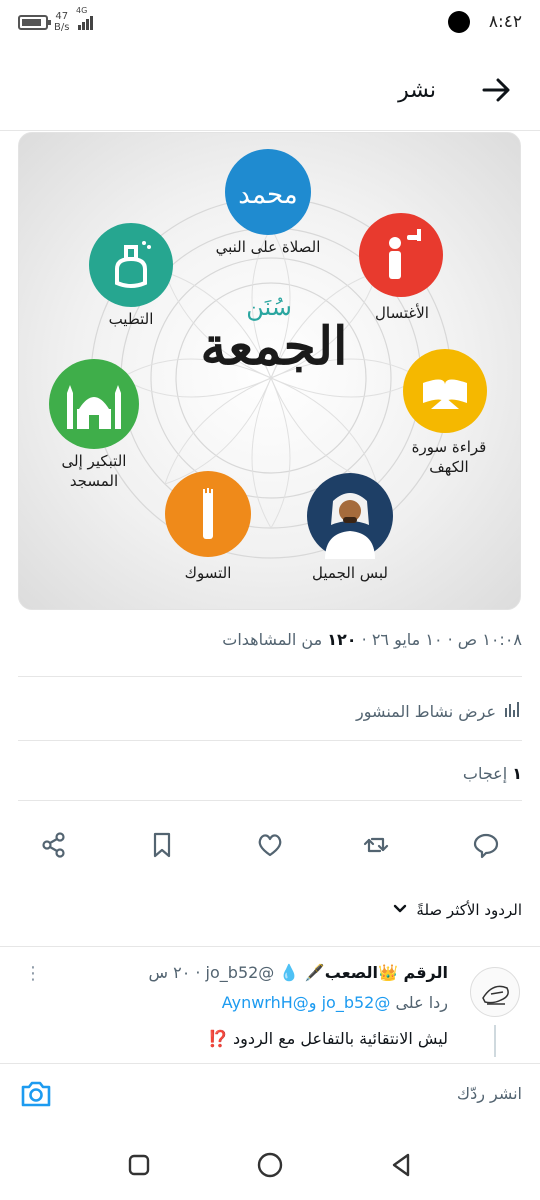 The width and height of the screenshot is (540, 1200). Describe the element at coordinates (449, 447) in the screenshot. I see `item-label: قراءة سورة` at that location.